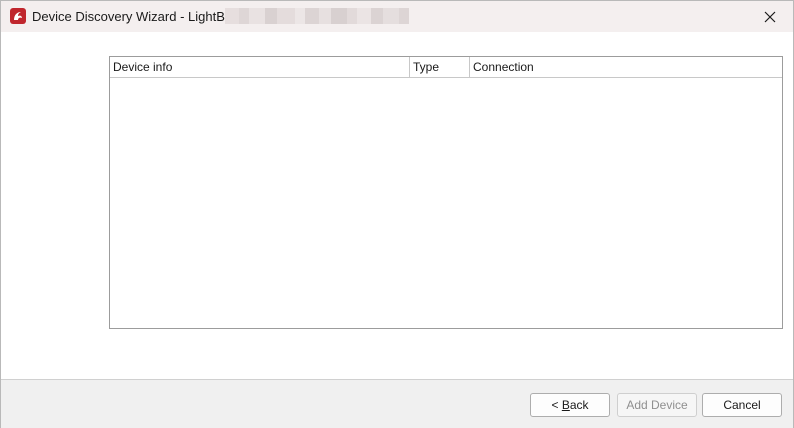 The width and height of the screenshot is (794, 428). I want to click on back-button: < Back, so click(570, 405).